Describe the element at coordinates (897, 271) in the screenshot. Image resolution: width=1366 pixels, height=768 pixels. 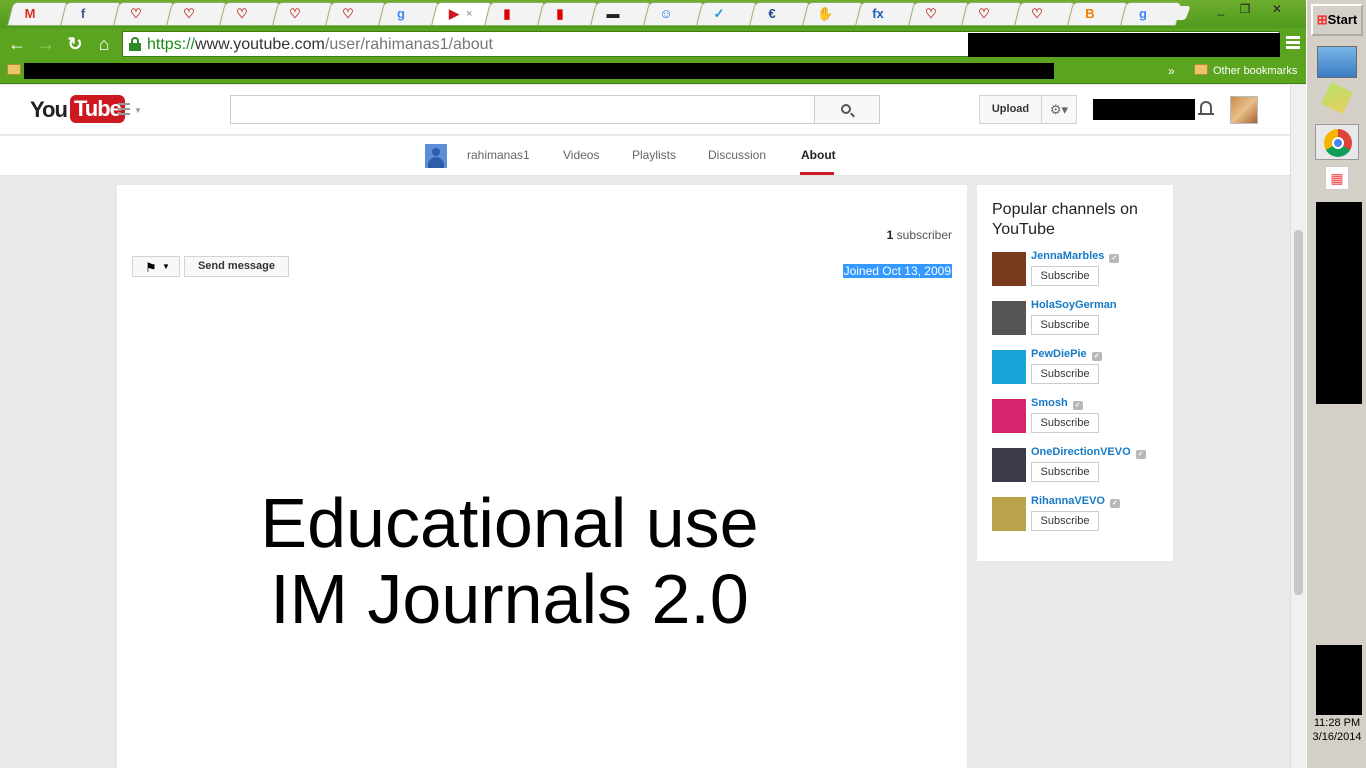
I see `joined-date: Joined Oct 13, 2009` at that location.